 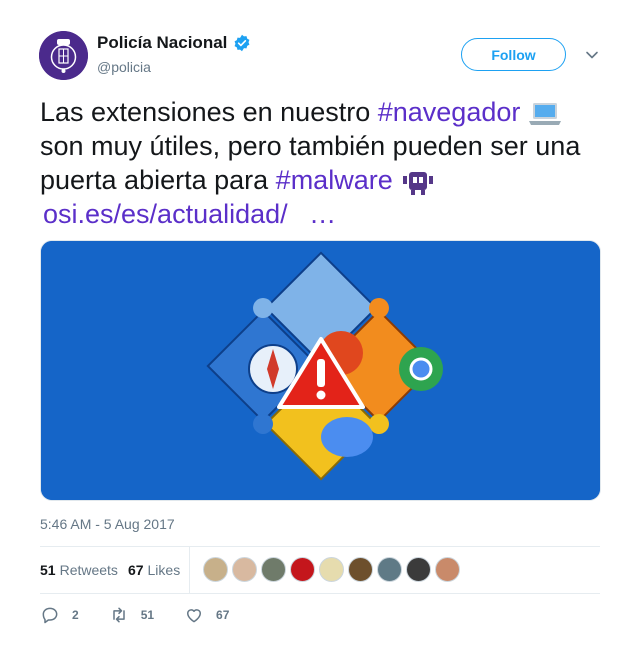 What do you see at coordinates (131, 615) in the screenshot?
I see `retweet-button: 51` at bounding box center [131, 615].